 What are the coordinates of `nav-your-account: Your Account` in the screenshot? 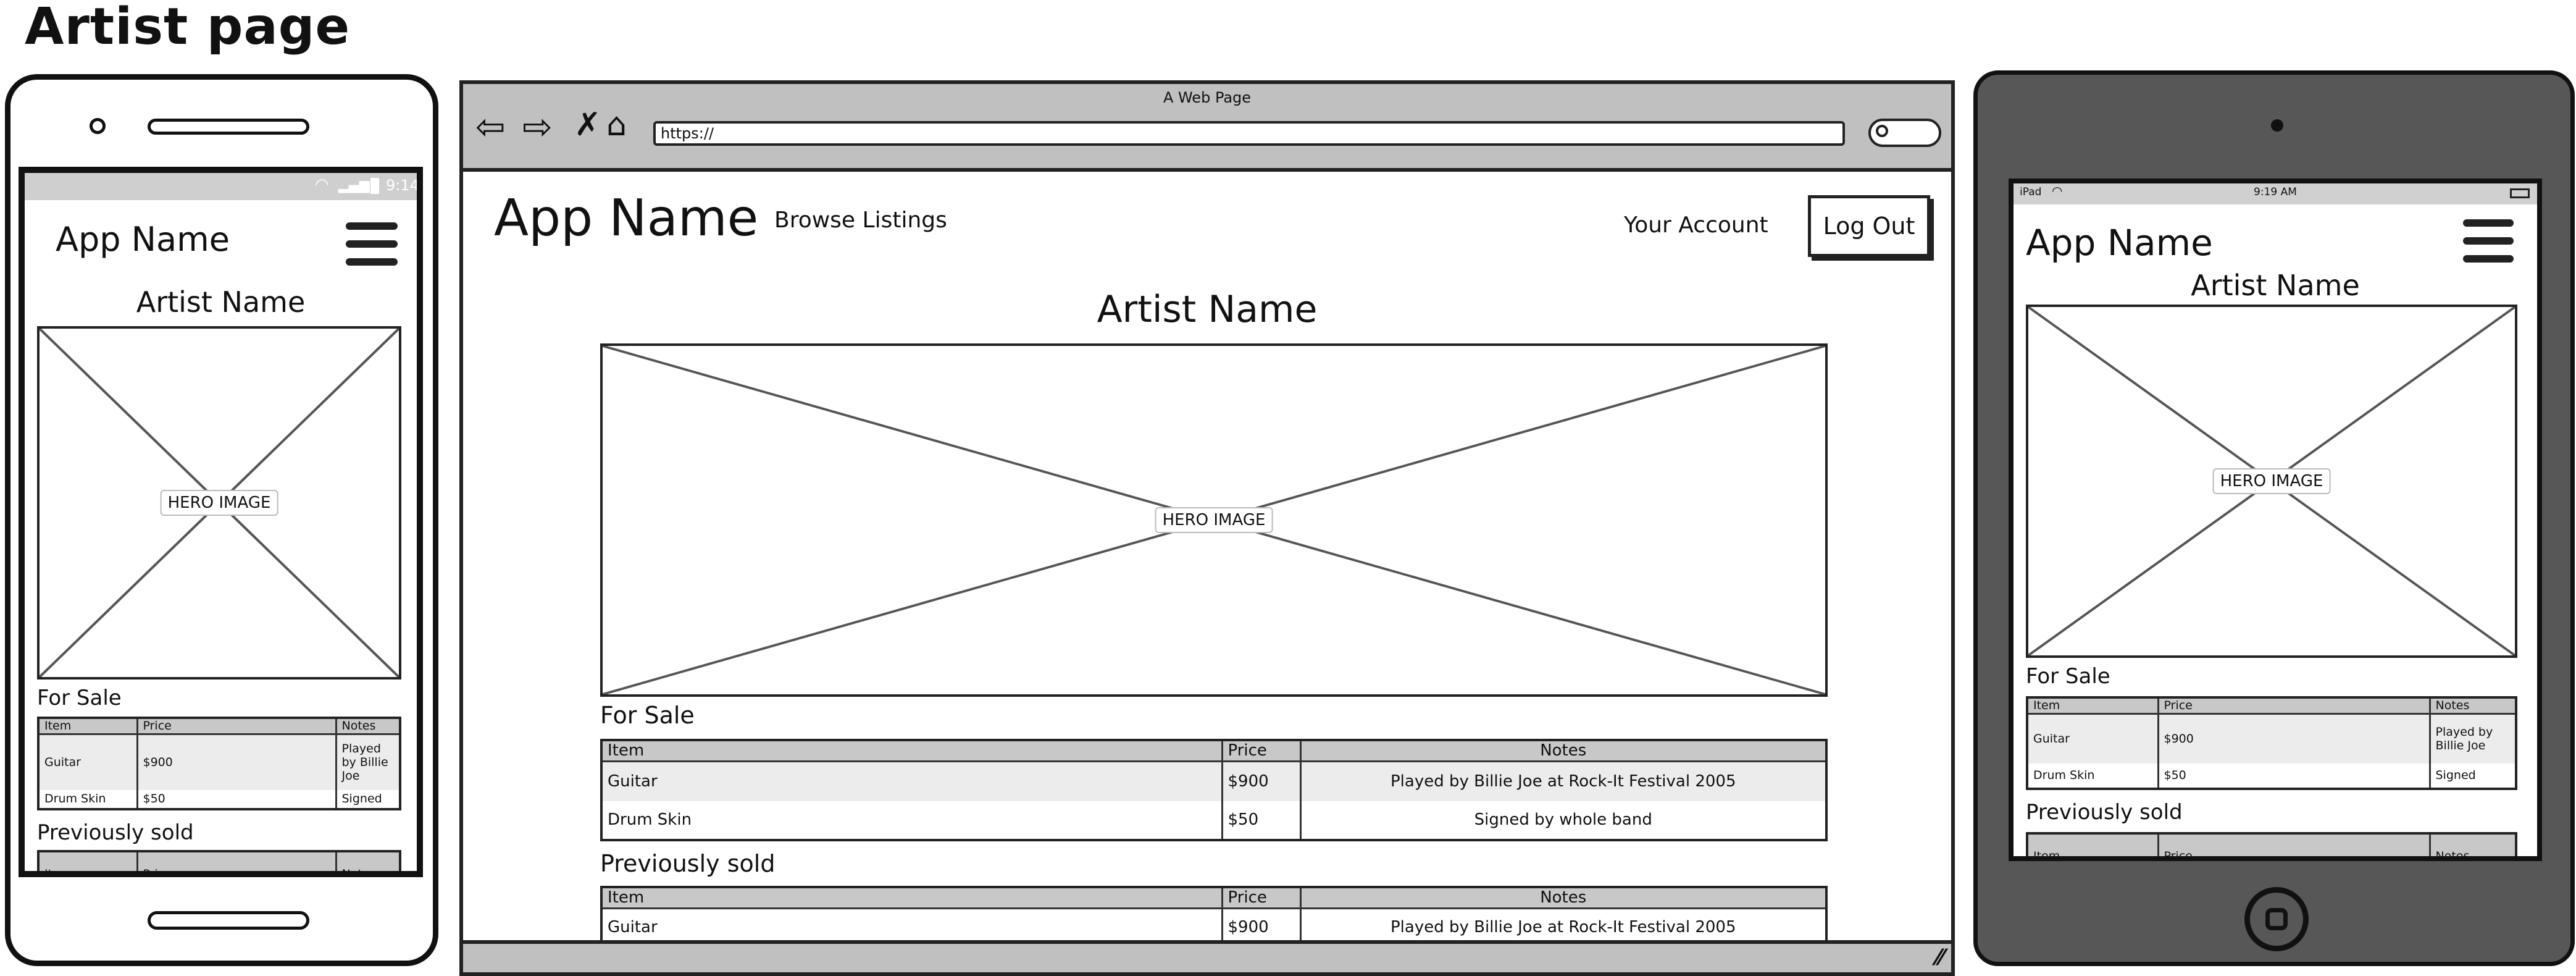 It's located at (1696, 225).